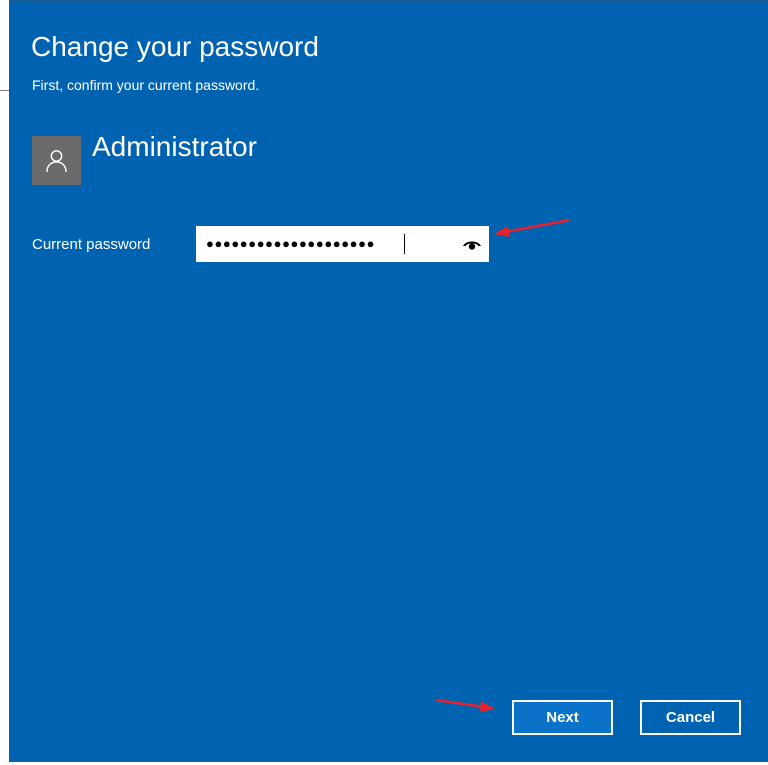  I want to click on cancel-button: Cancel, so click(690, 717).